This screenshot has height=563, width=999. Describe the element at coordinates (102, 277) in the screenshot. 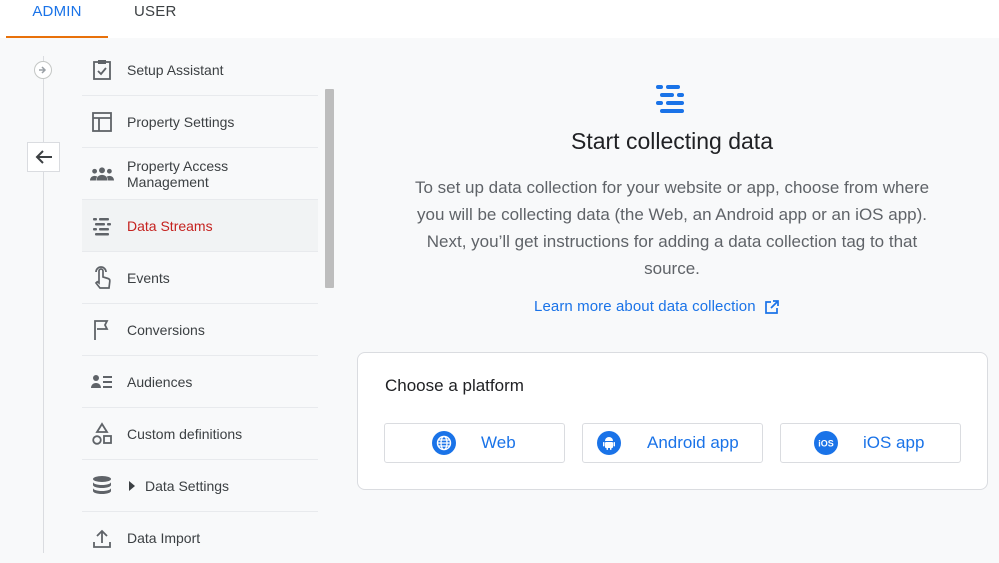

I see `touch-icon` at that location.